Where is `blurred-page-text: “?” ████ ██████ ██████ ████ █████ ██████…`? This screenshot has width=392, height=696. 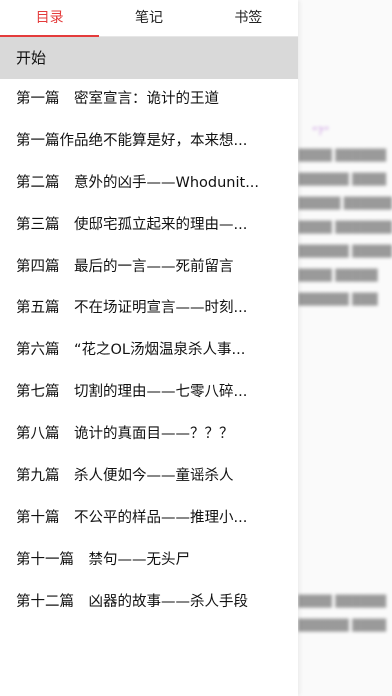 blurred-page-text: “?” ████ ██████ ██████ ████ █████ ██████… is located at coordinates (345, 215).